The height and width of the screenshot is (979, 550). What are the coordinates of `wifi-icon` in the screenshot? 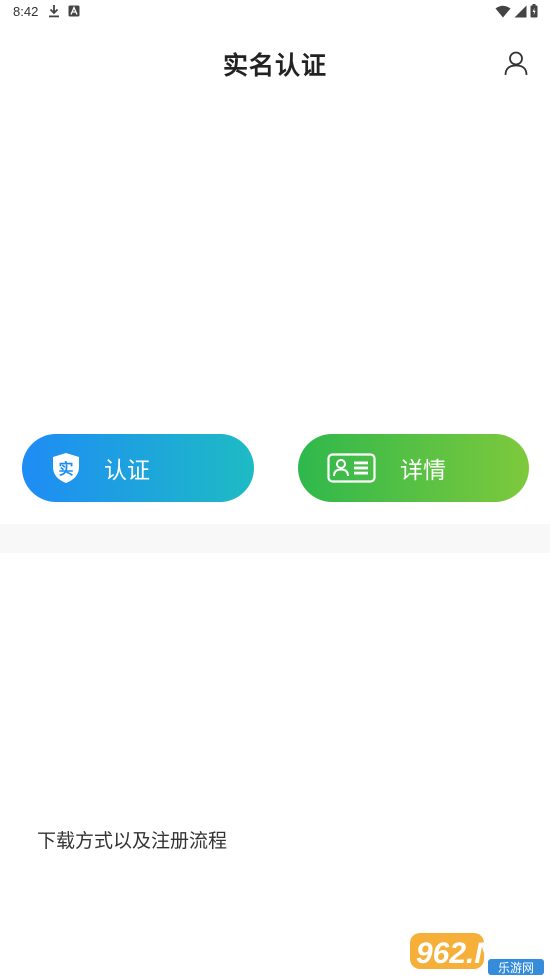 It's located at (503, 11).